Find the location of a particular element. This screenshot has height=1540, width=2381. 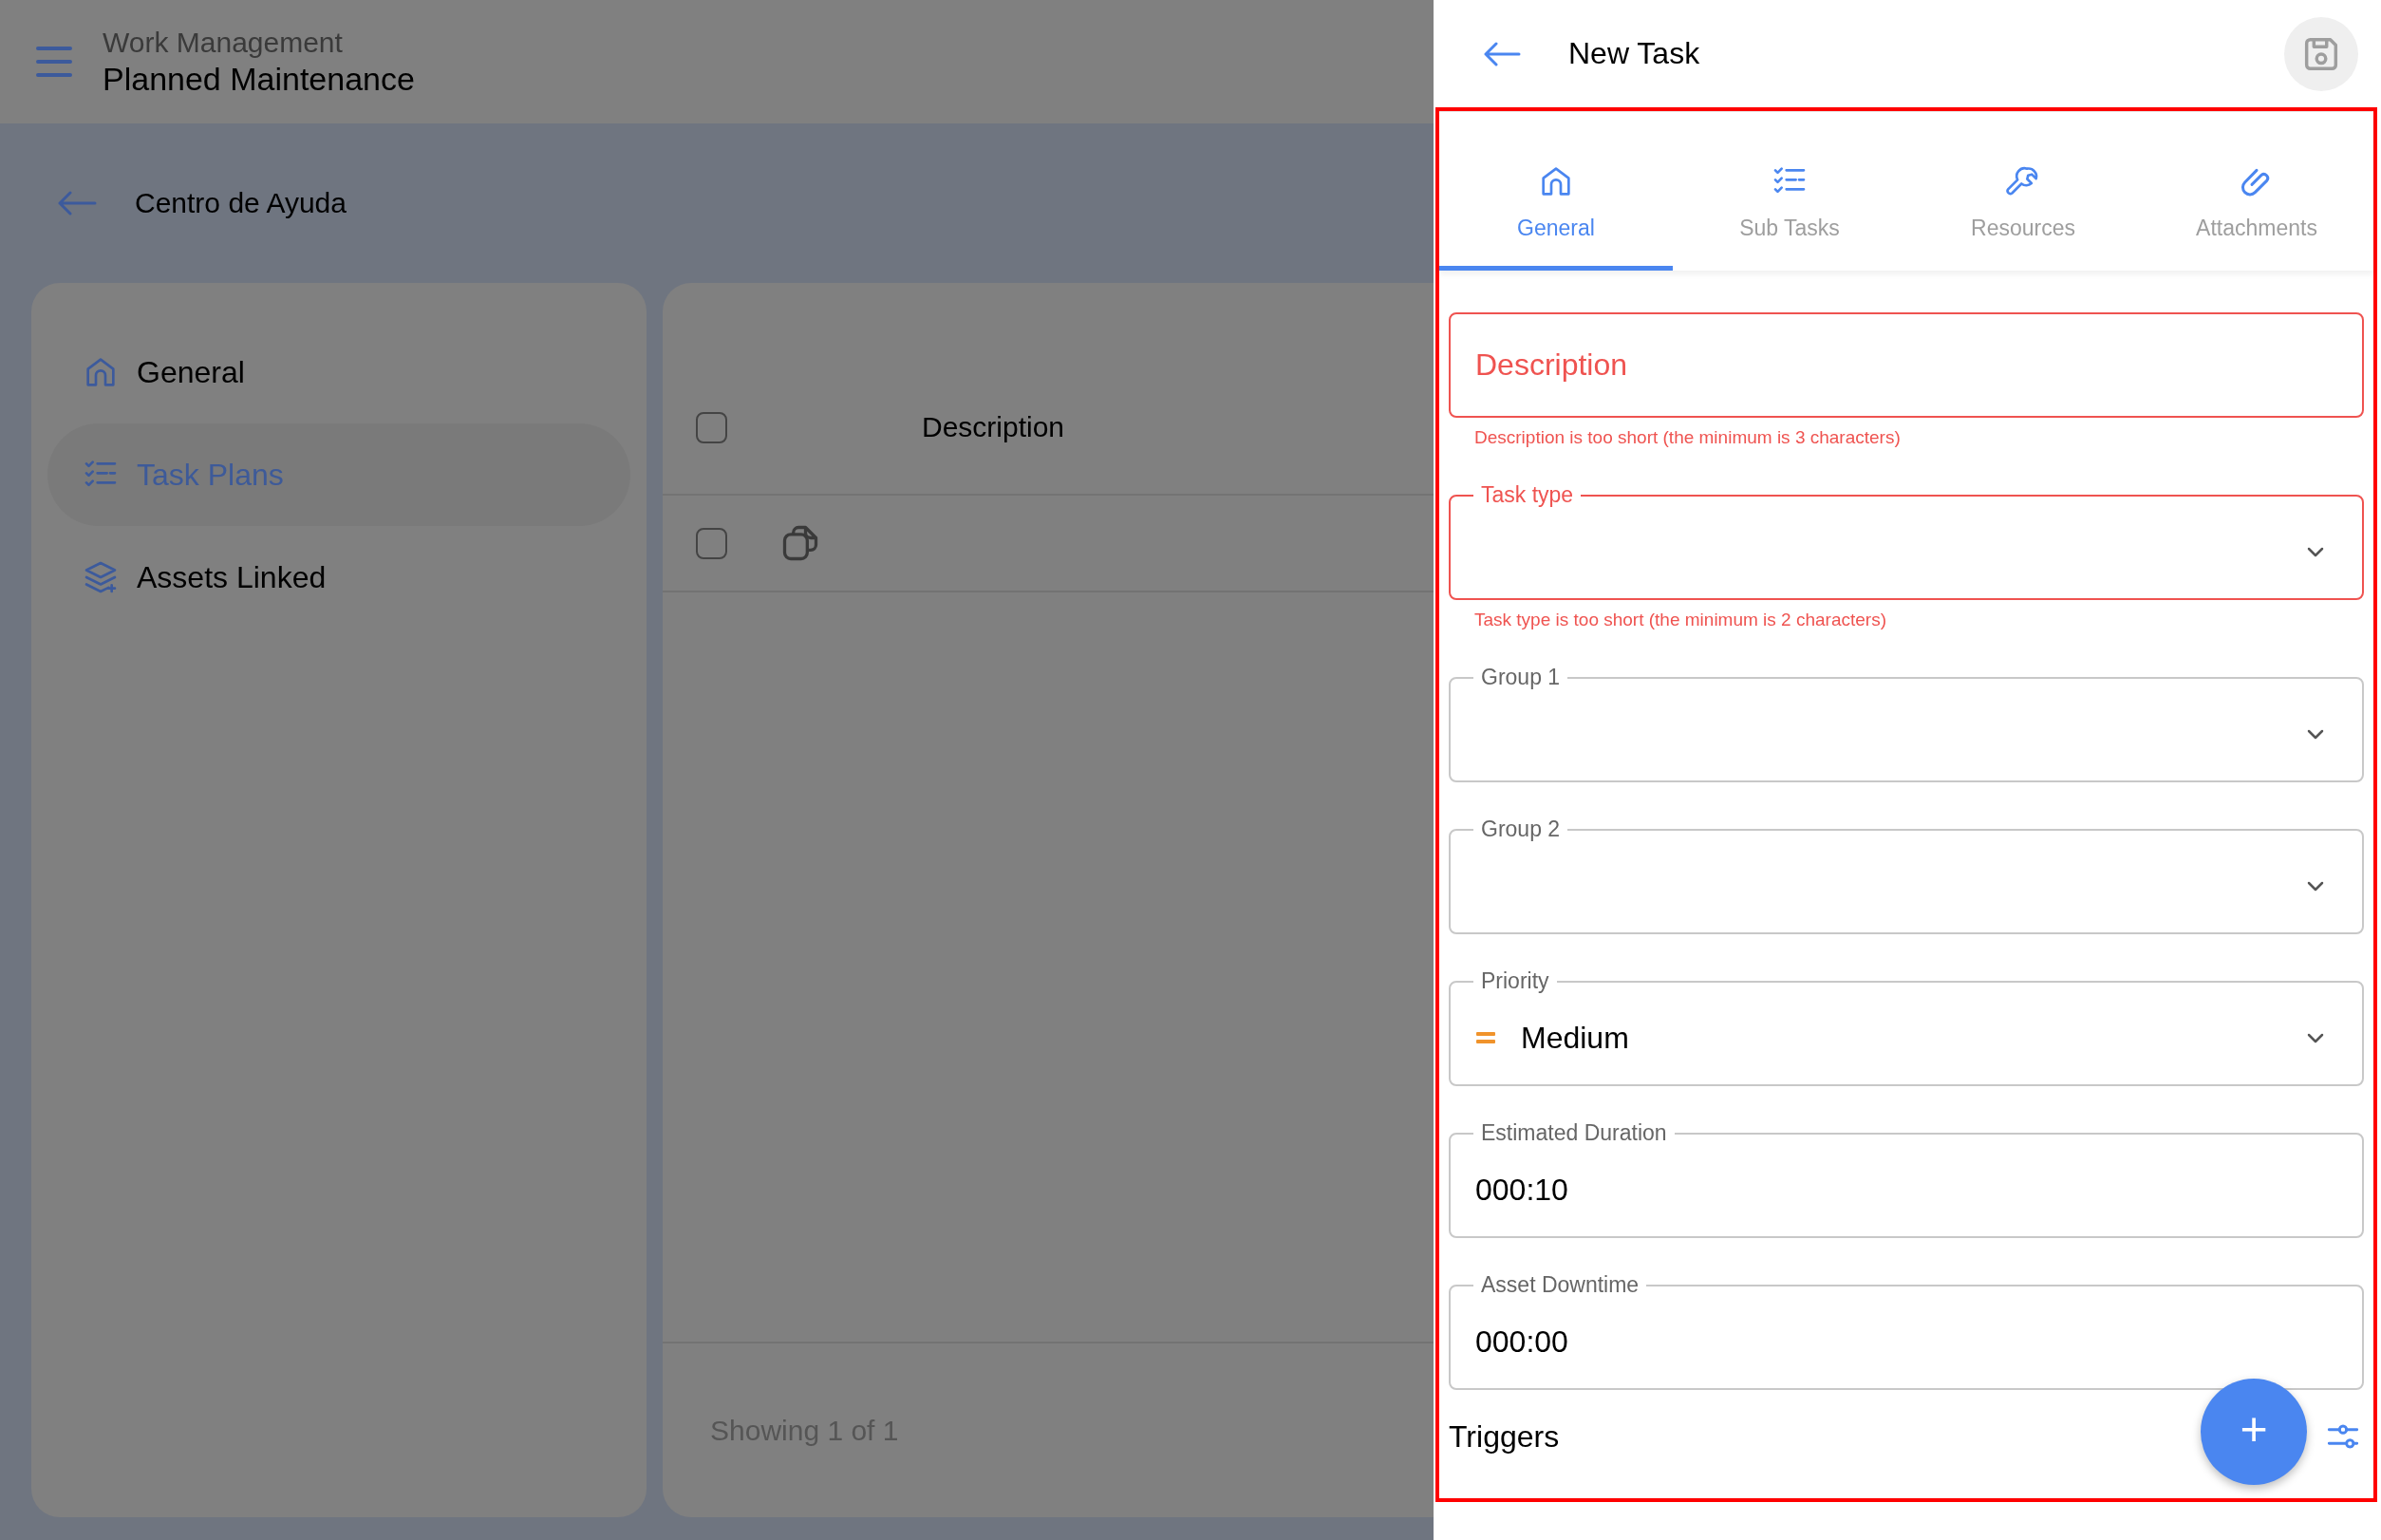

sidebar-item: General is located at coordinates (338, 372).